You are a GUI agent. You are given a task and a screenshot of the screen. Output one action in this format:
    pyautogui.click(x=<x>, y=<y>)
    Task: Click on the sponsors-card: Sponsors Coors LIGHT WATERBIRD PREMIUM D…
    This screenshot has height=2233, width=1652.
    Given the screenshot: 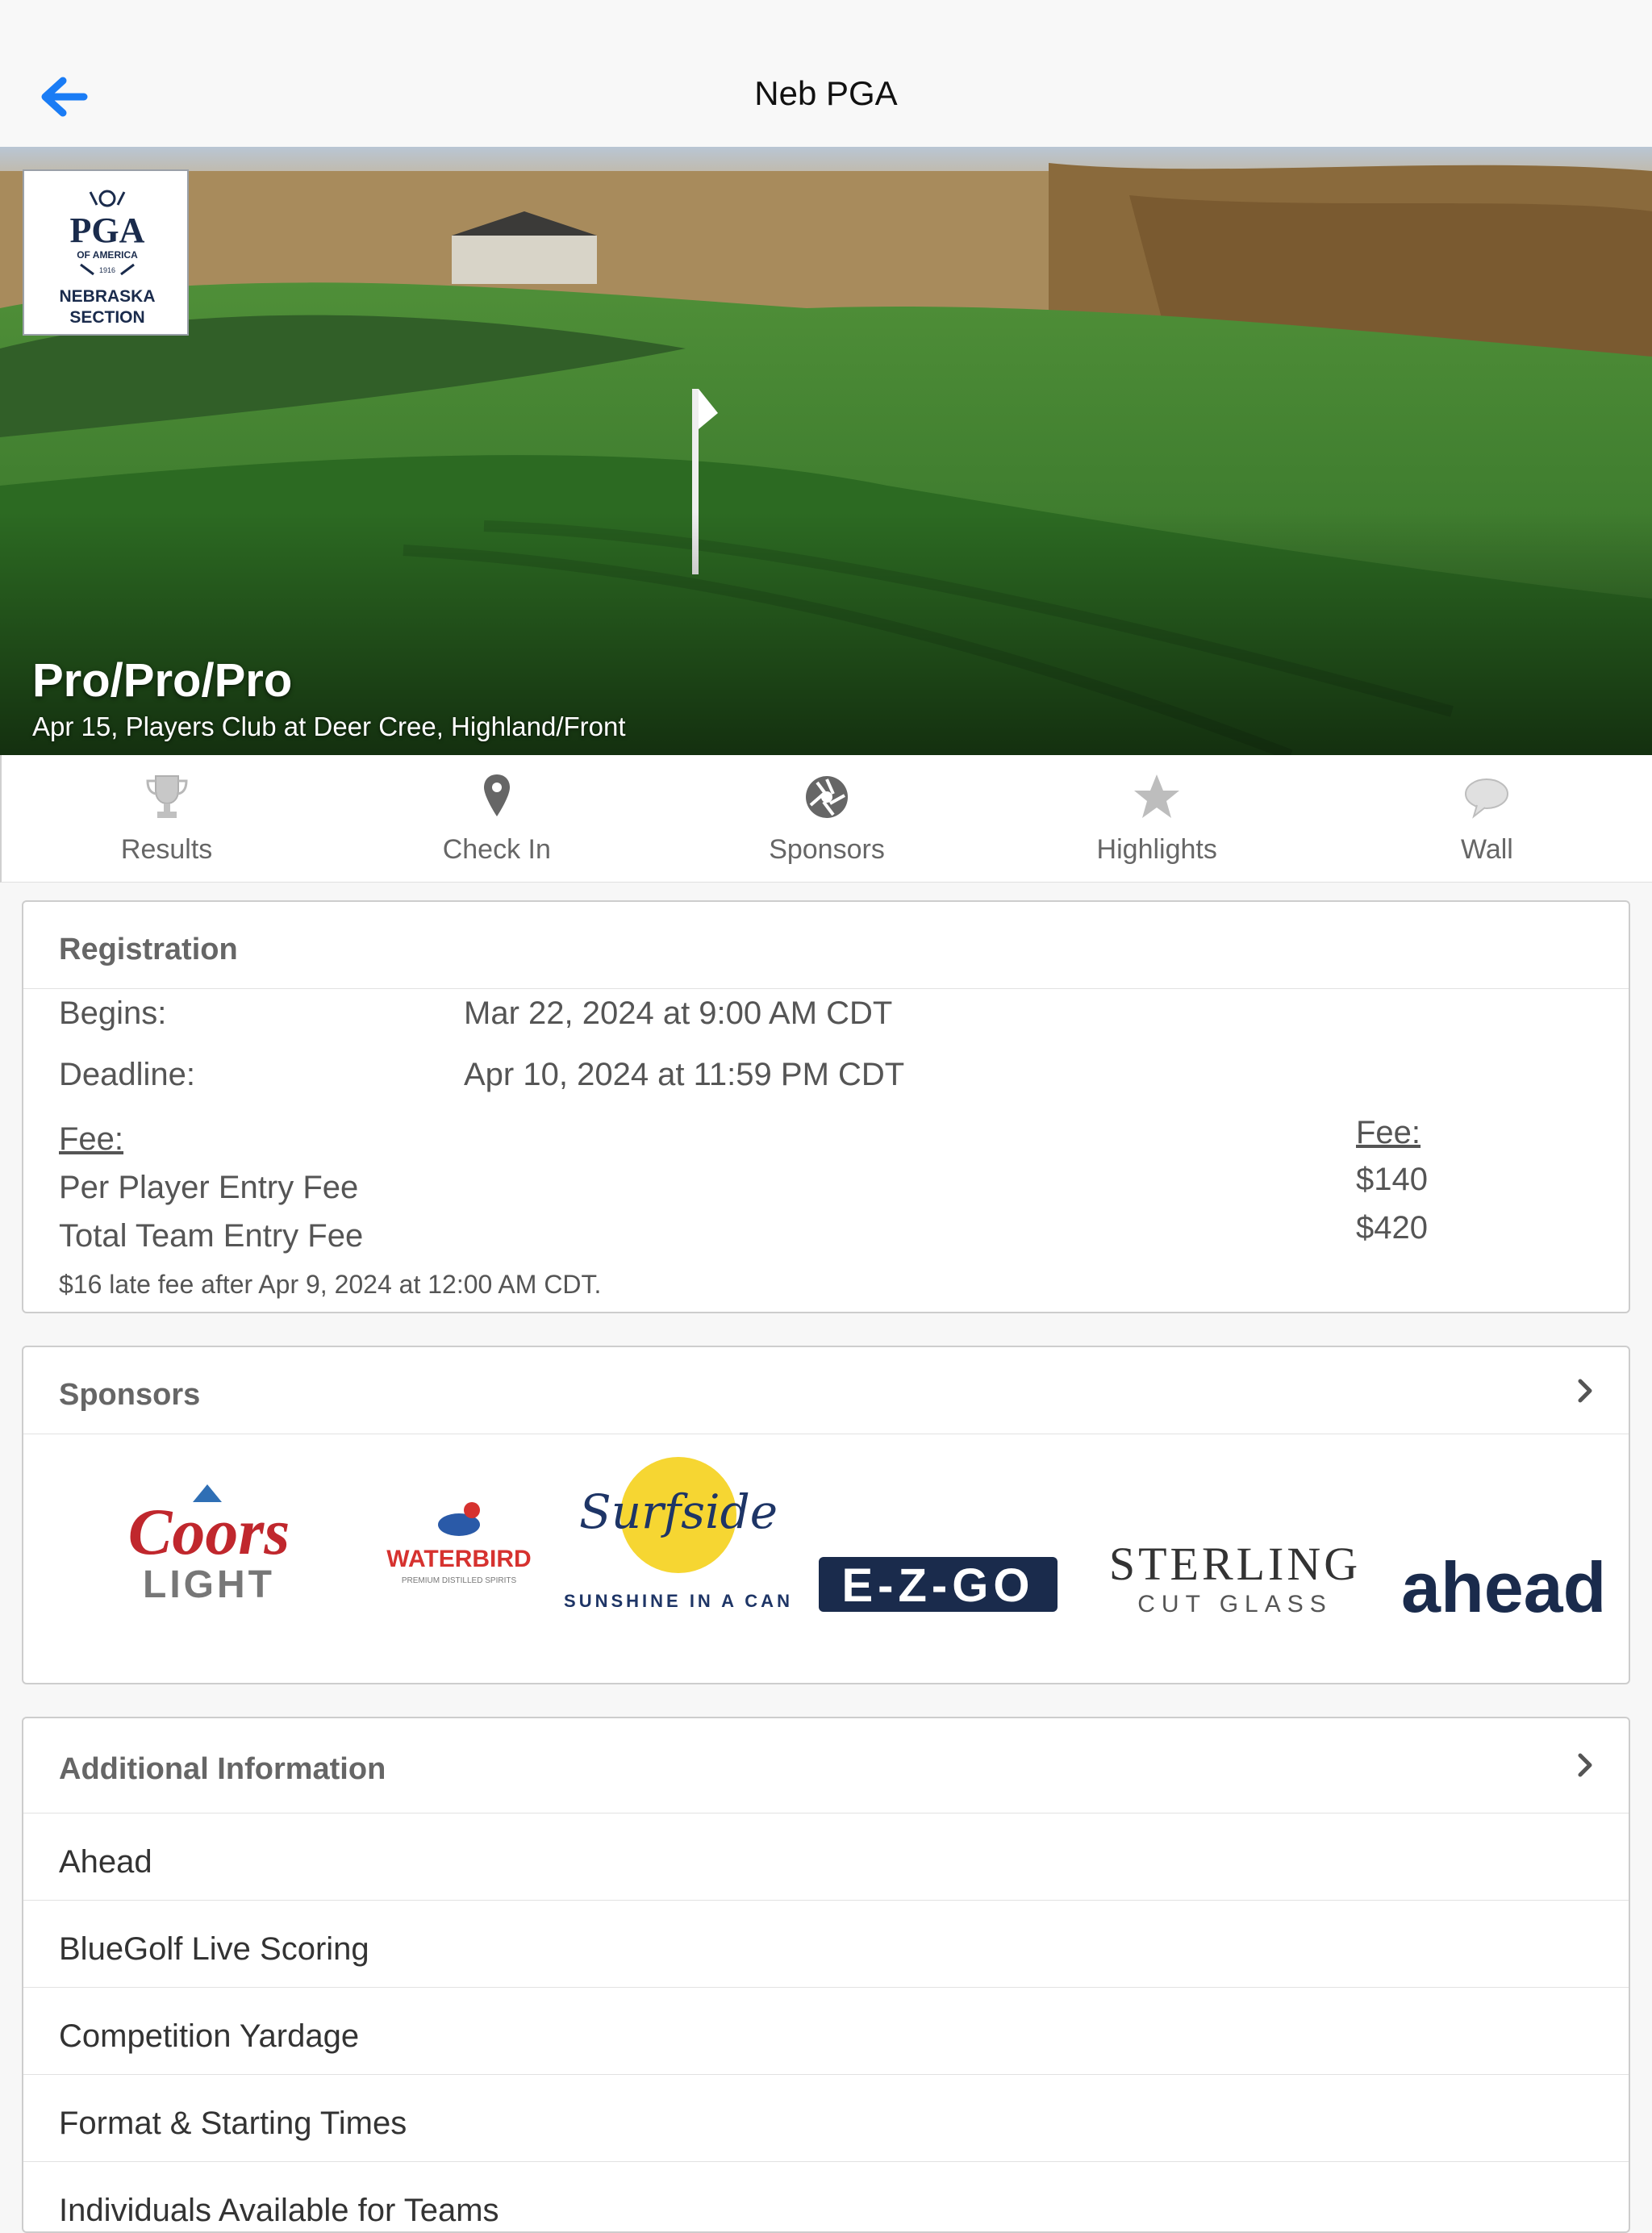 What is the action you would take?
    pyautogui.click(x=826, y=1515)
    